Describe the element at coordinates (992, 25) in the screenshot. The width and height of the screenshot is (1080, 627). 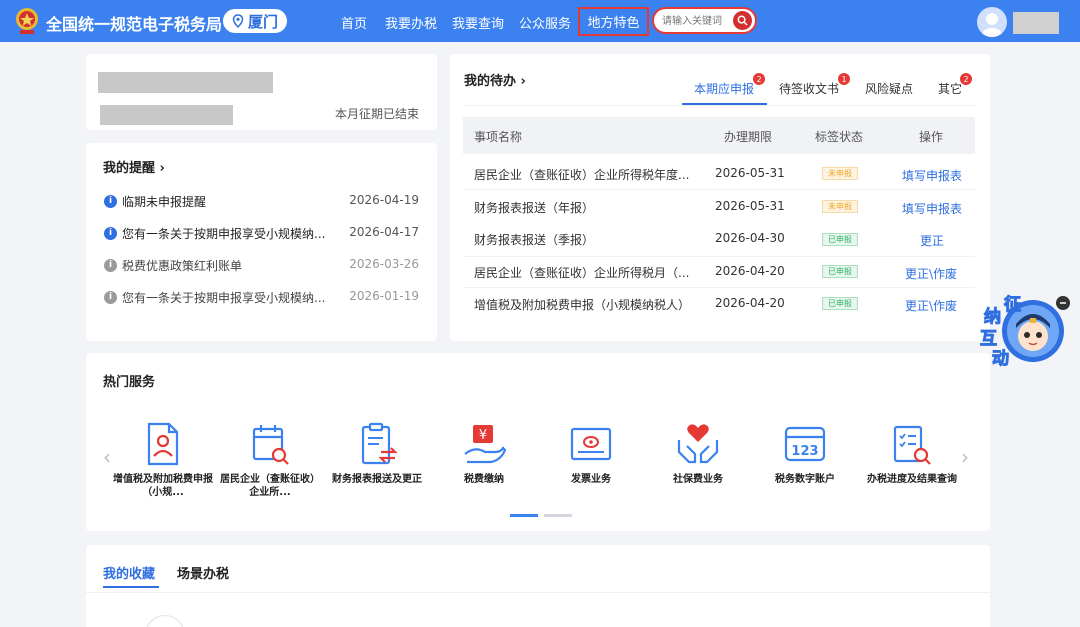
I see `user-icon` at that location.